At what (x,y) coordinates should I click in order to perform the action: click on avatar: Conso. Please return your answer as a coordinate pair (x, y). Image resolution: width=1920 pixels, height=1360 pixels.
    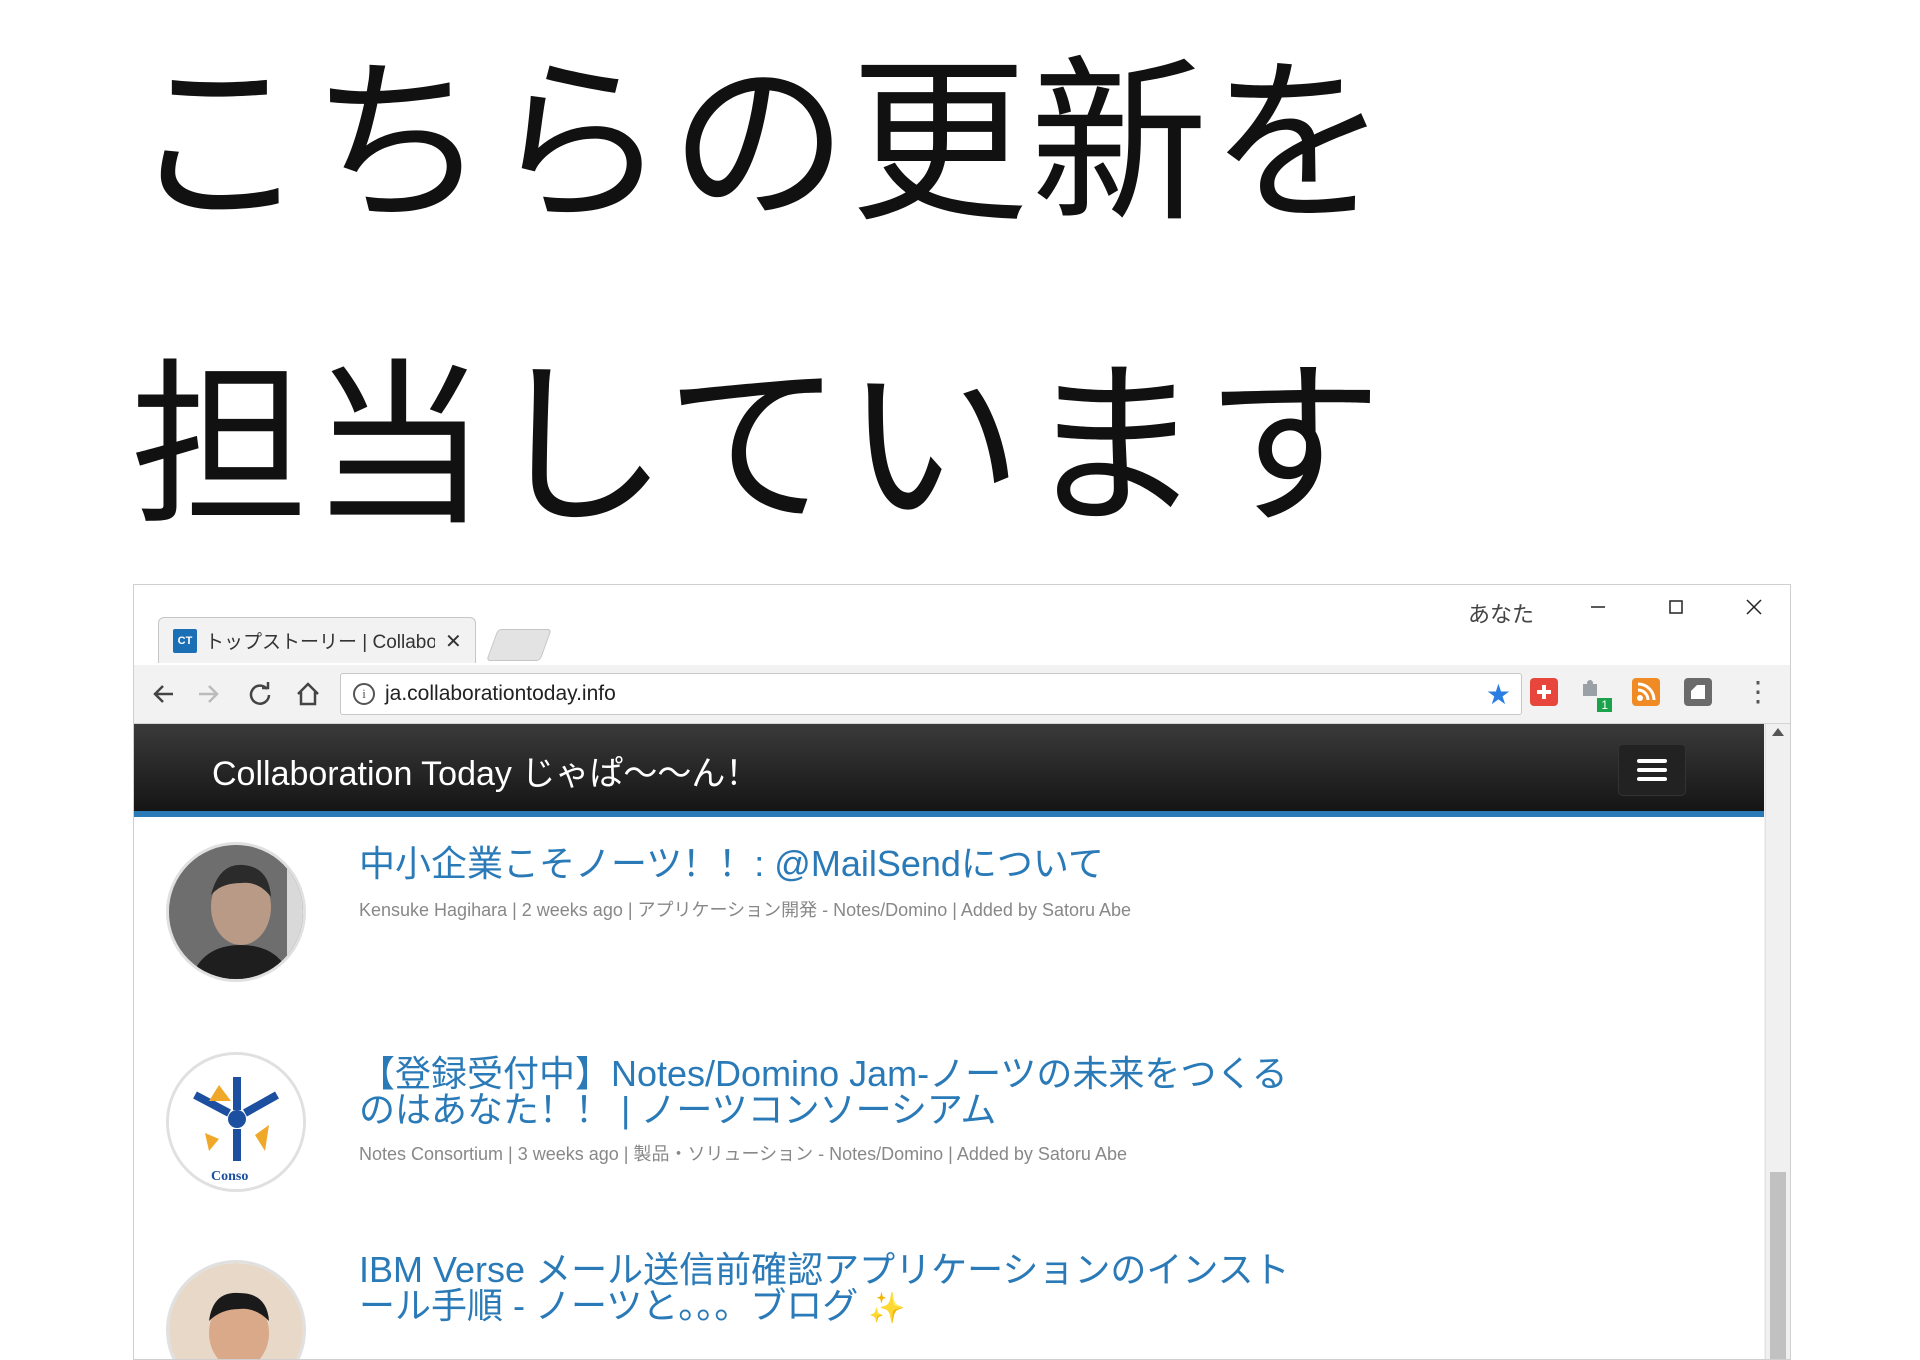
    Looking at the image, I should click on (236, 1122).